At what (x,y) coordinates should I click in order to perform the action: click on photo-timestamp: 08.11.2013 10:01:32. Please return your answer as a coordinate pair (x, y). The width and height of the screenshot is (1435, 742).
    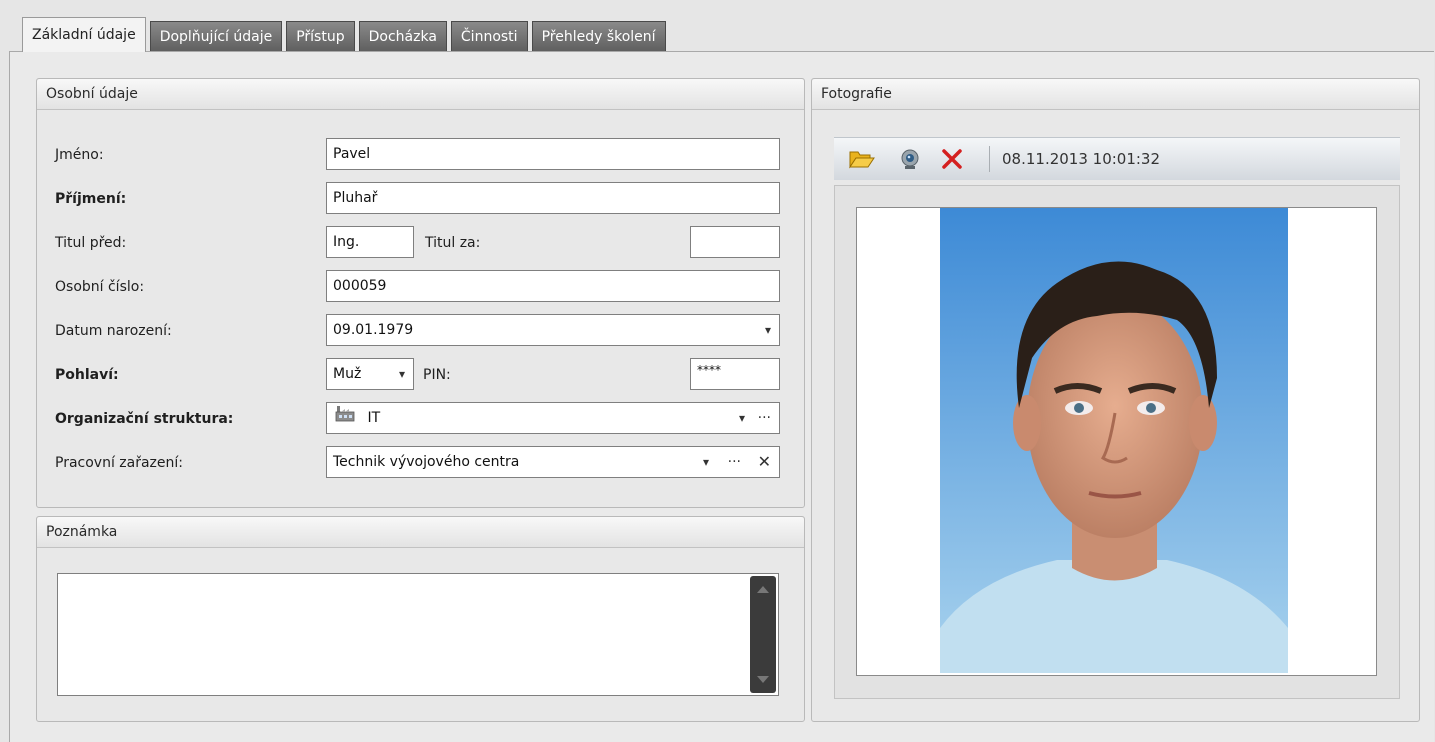
    Looking at the image, I should click on (1081, 159).